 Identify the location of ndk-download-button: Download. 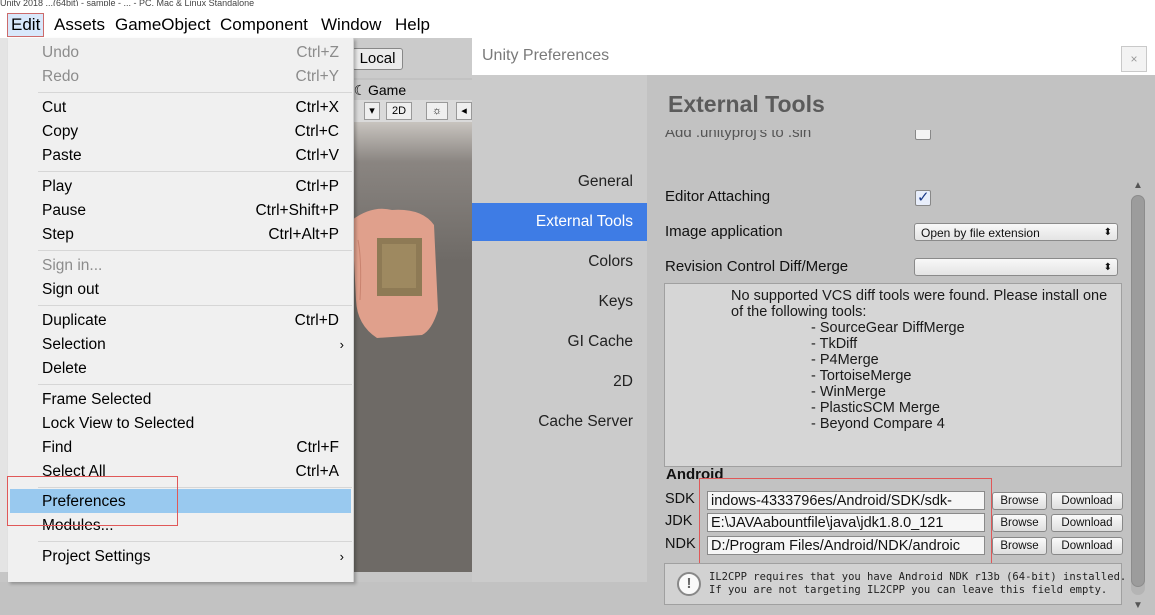
(1087, 546).